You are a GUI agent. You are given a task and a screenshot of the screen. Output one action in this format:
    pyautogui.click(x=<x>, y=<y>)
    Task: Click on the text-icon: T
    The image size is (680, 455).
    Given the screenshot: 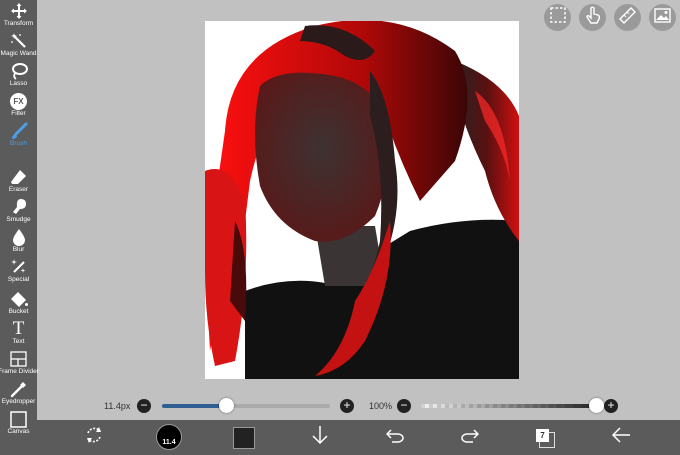 What is the action you would take?
    pyautogui.click(x=18, y=328)
    